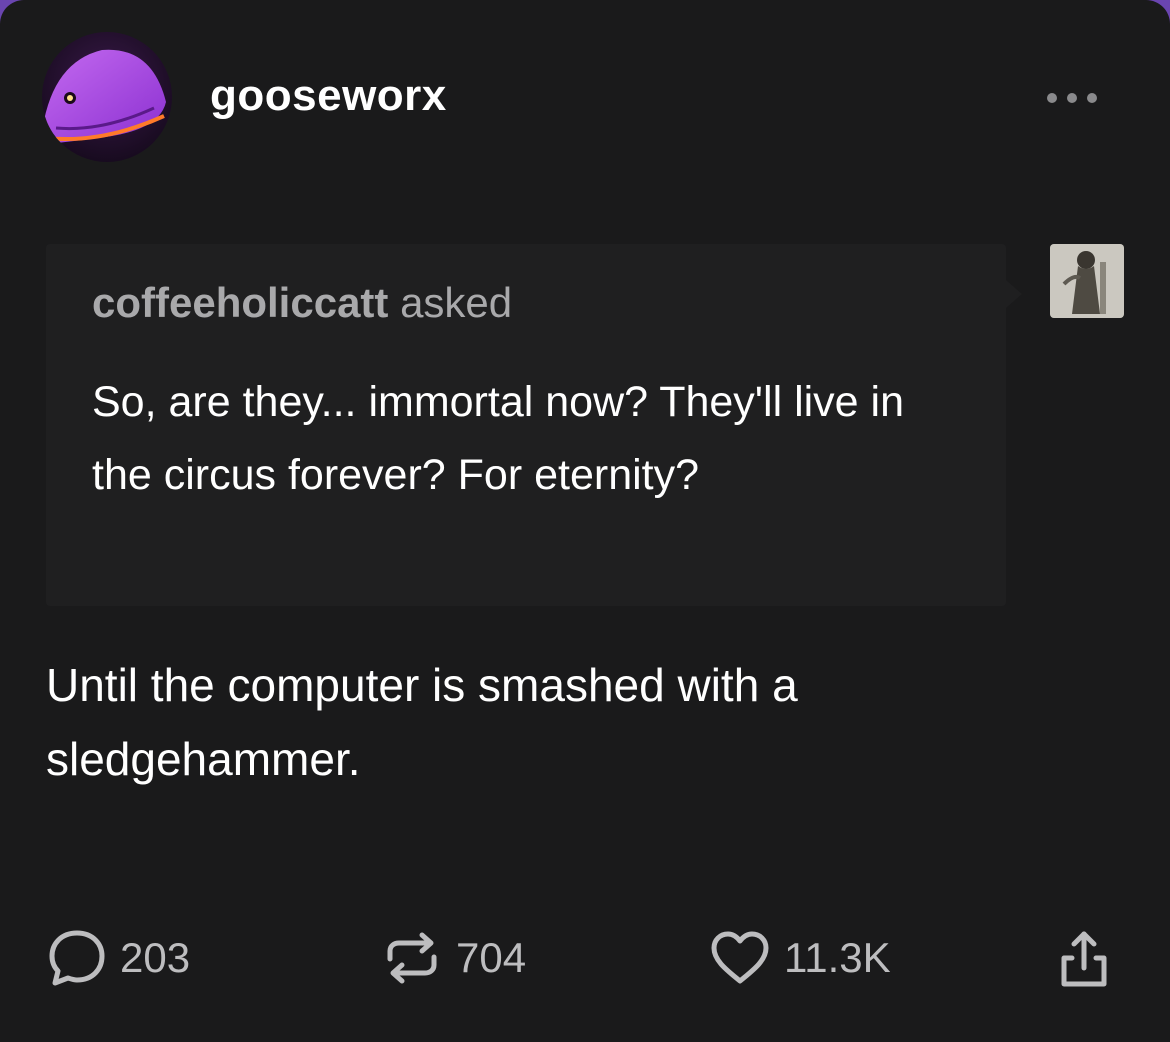  I want to click on comments-button: 203, so click(118, 958).